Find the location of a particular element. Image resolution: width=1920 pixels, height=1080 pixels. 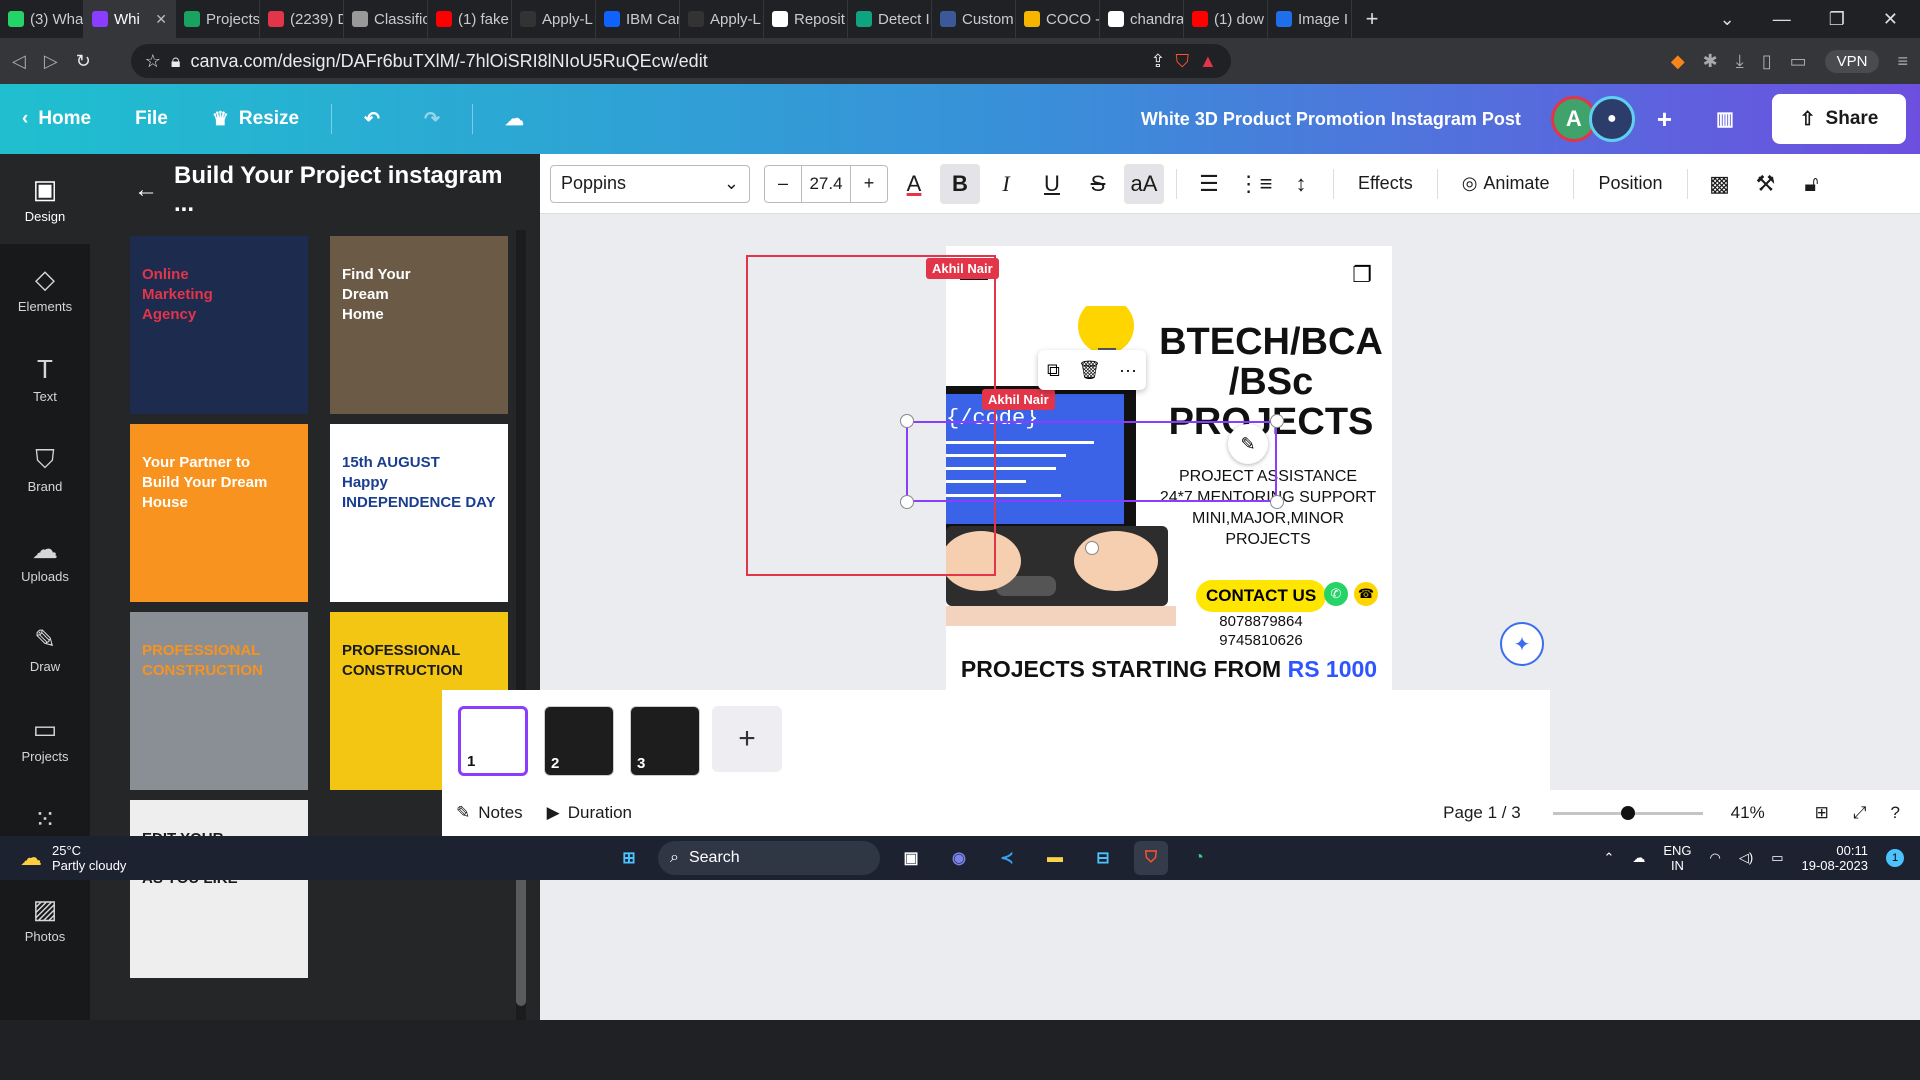

template-thumbnail: EDIT YOURWEBSITEAS YOU LIKE is located at coordinates (219, 889).